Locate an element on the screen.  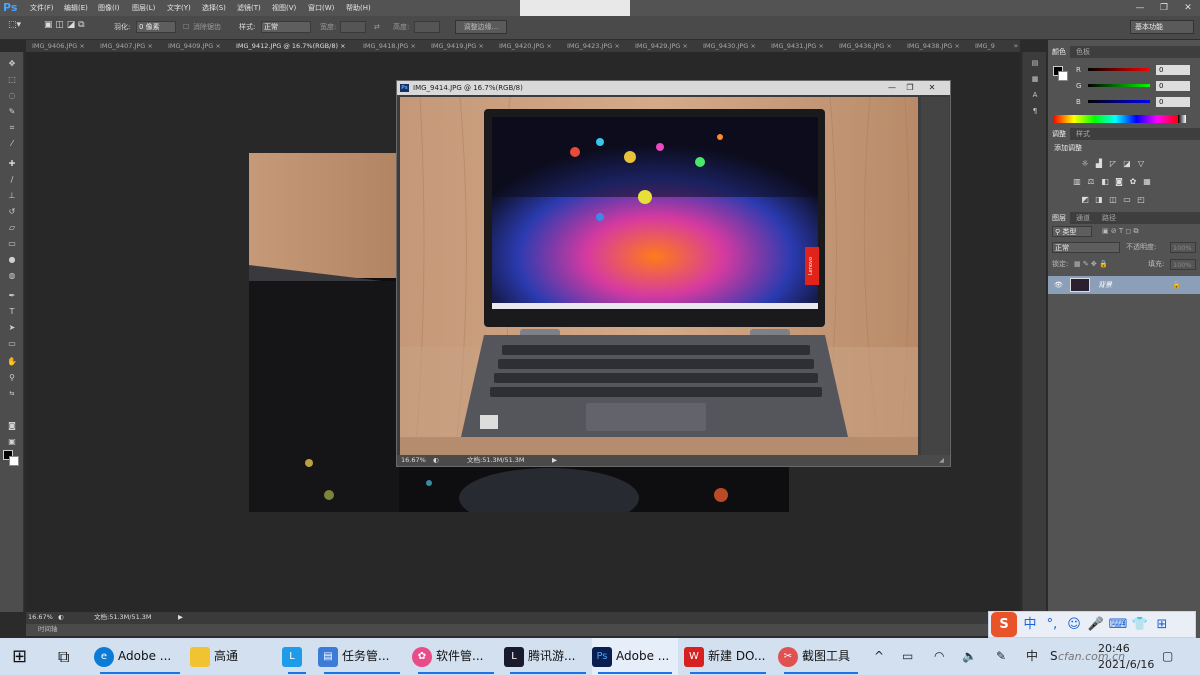
eyedropper-tool-icon: ⁄ is located at coordinates (12, 144).